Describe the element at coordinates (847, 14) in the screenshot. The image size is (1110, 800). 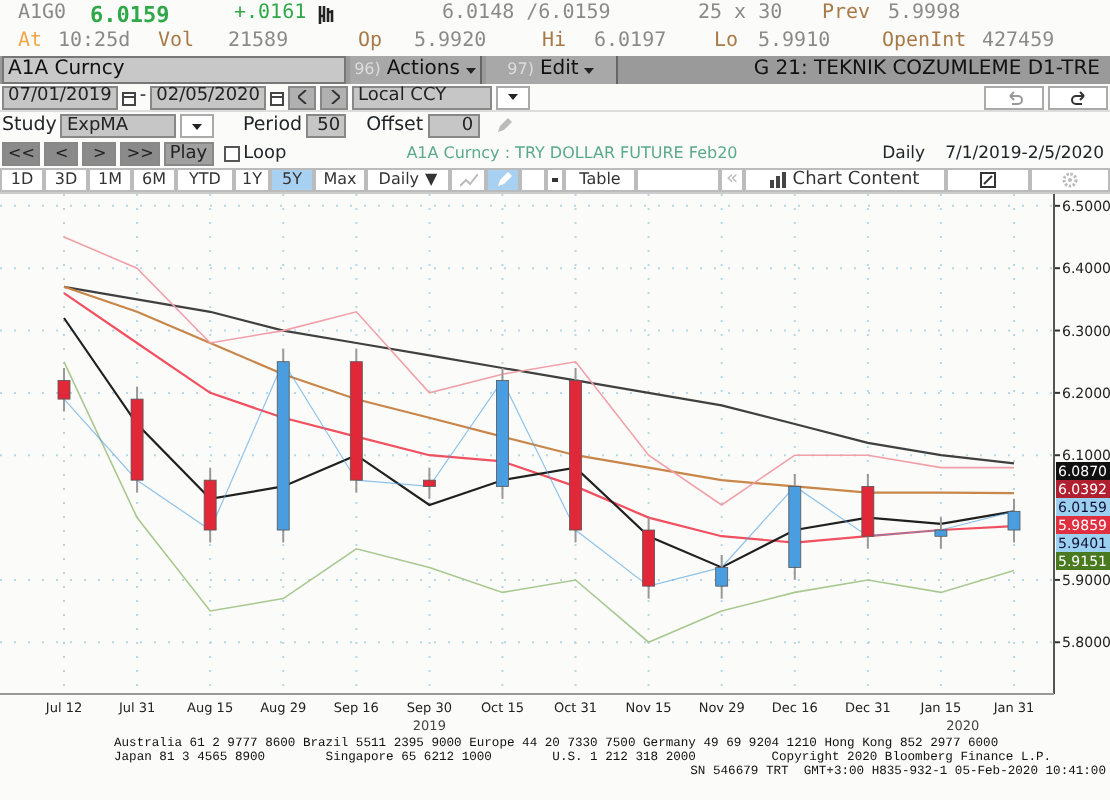
I see `field-label: Prev` at that location.